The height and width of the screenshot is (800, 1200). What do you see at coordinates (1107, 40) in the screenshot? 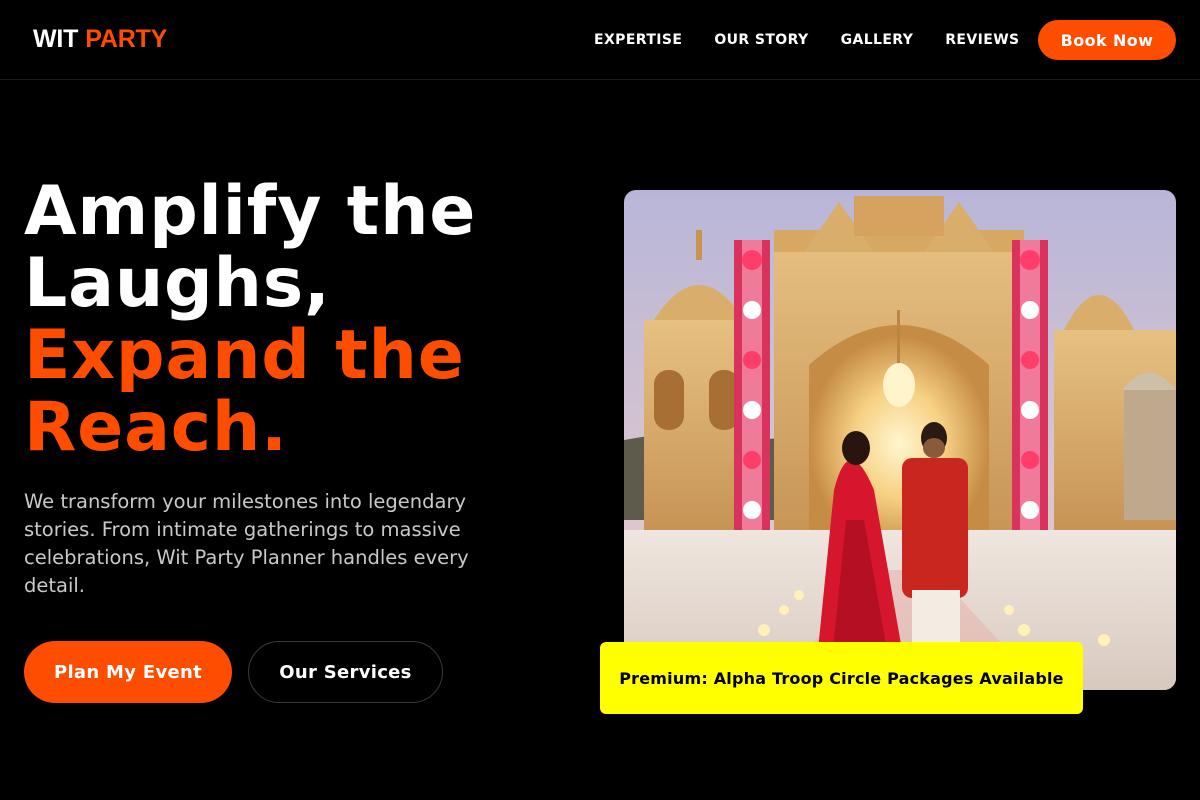
I see `book-now-button: Book Now` at bounding box center [1107, 40].